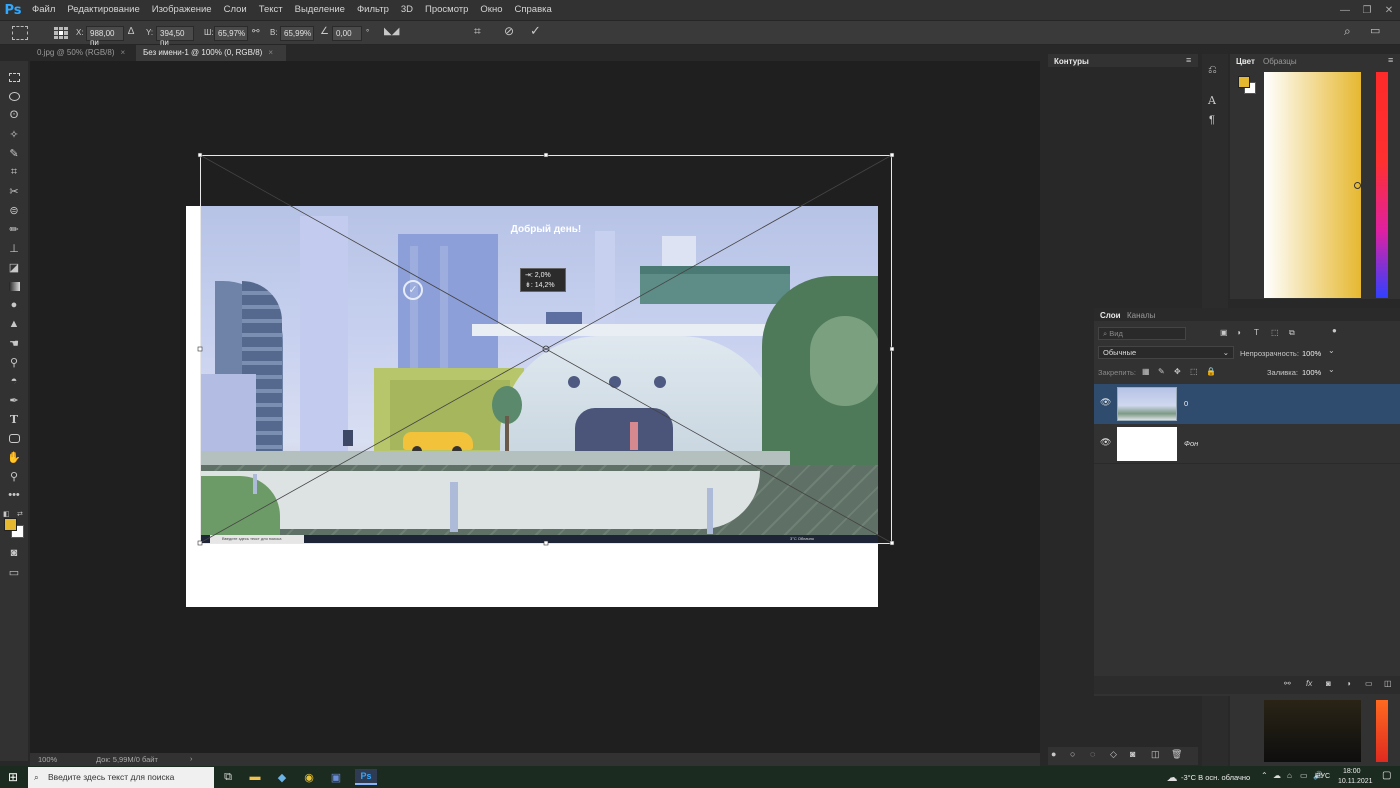 The height and width of the screenshot is (788, 1400). I want to click on lock-image-icon: ✎, so click(1161, 371).